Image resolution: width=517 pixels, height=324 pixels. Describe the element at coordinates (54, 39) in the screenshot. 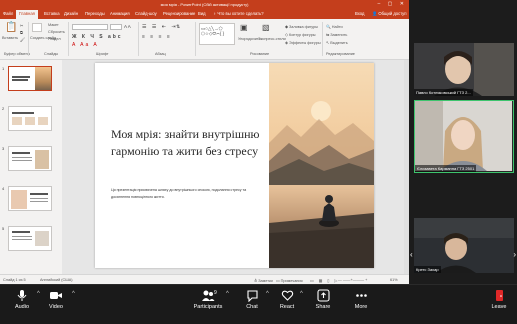

I see `section-button: Раздел` at that location.